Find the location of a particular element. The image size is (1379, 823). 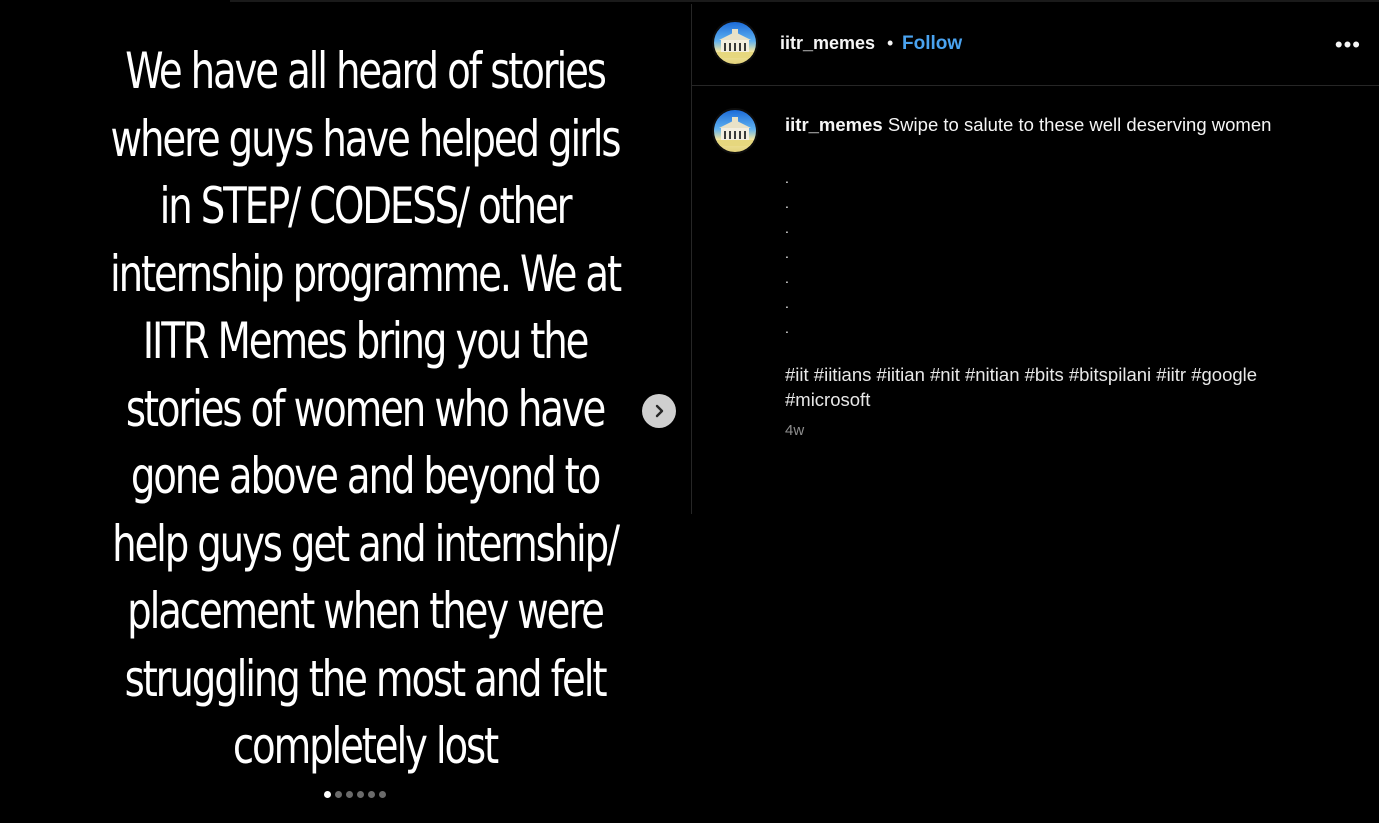

hashtag-link: #nitian is located at coordinates (992, 374).